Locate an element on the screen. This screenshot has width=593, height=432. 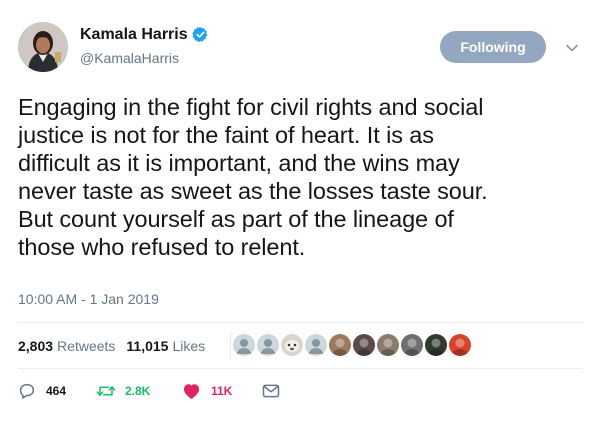
tweet-header: Kamala Harris @KamalaHarris Following is located at coordinates (300, 50).